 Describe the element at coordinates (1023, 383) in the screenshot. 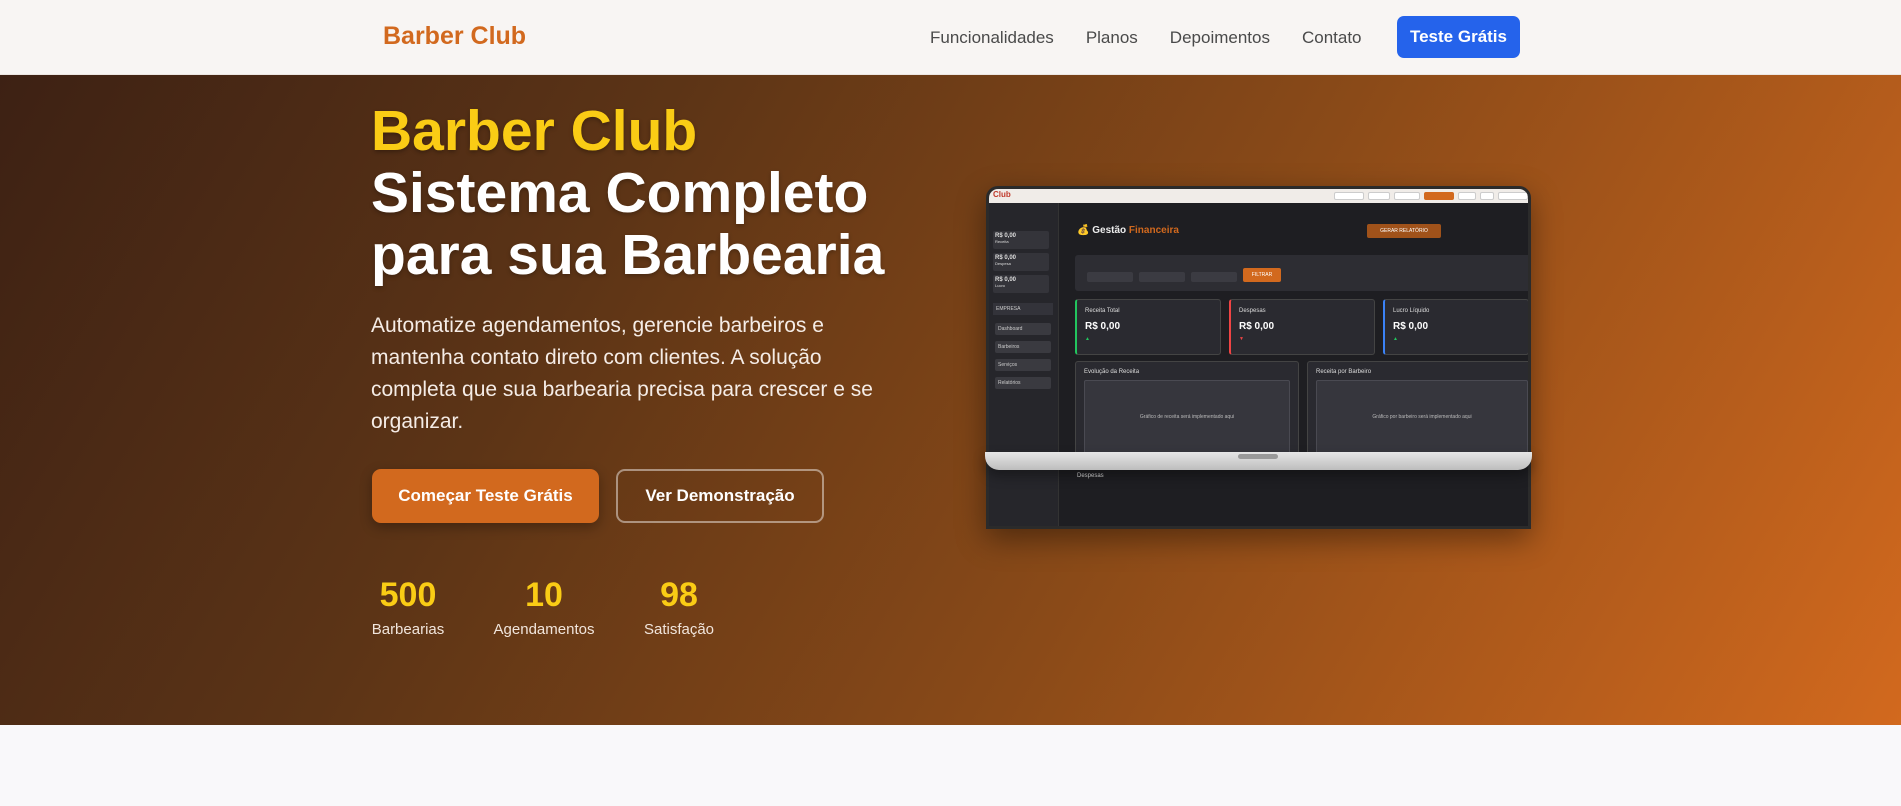

I see `mockup-menu-item: Relatórios` at that location.